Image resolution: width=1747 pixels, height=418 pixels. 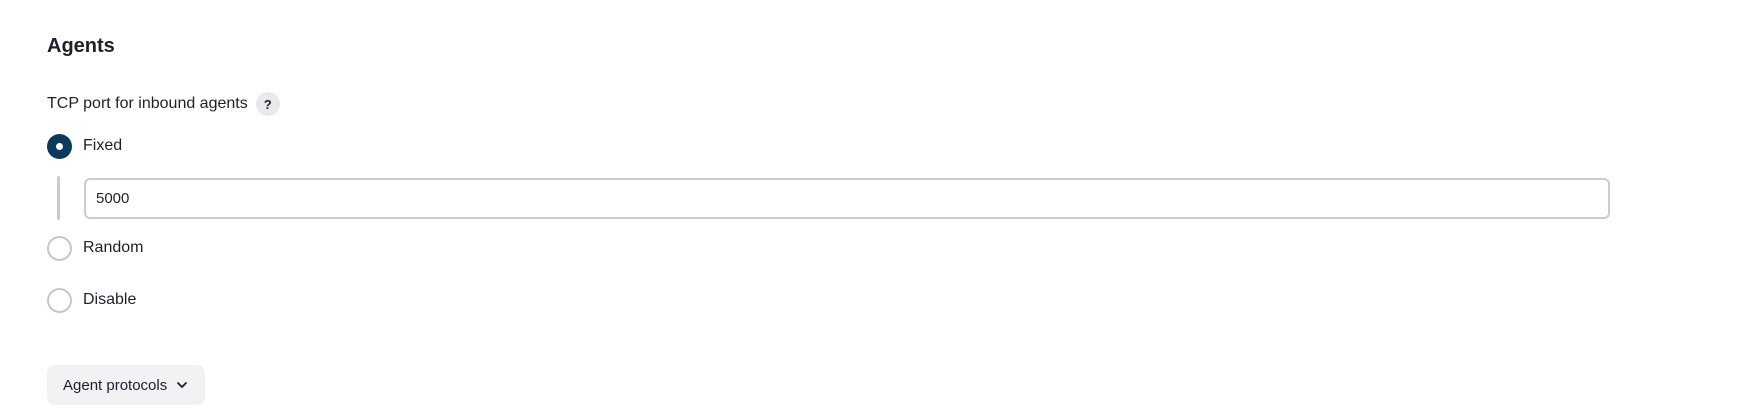 I want to click on radio-button-random, so click(x=59, y=248).